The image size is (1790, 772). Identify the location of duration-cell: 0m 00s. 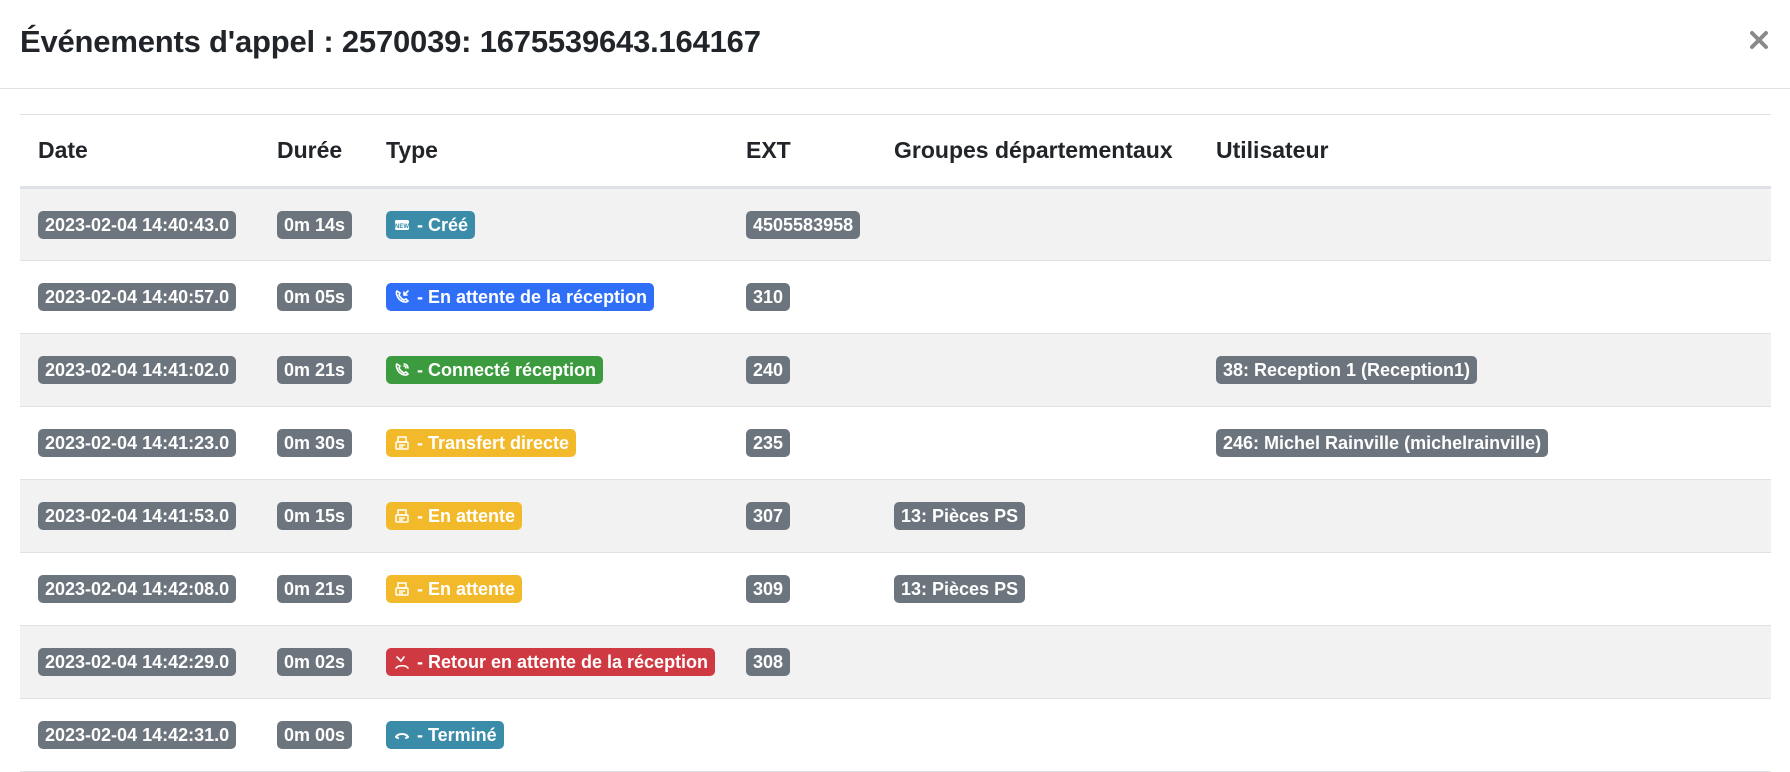
(313, 735).